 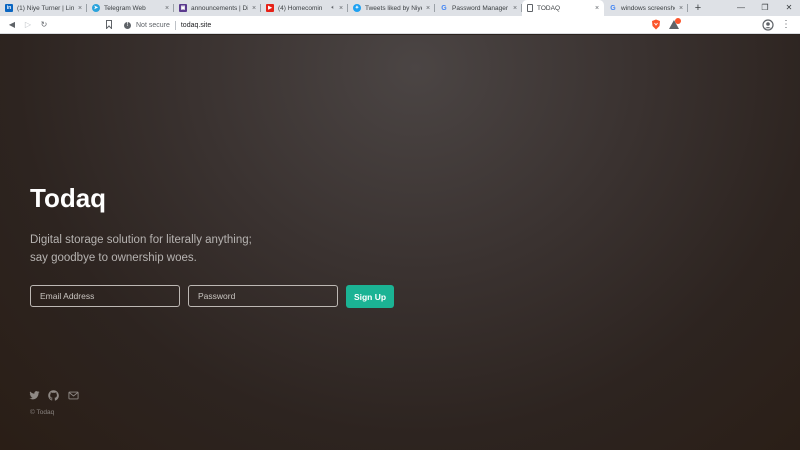 I want to click on tab-4: ▶ (4) Homecomin 🔈︎ ×, so click(x=304, y=8).